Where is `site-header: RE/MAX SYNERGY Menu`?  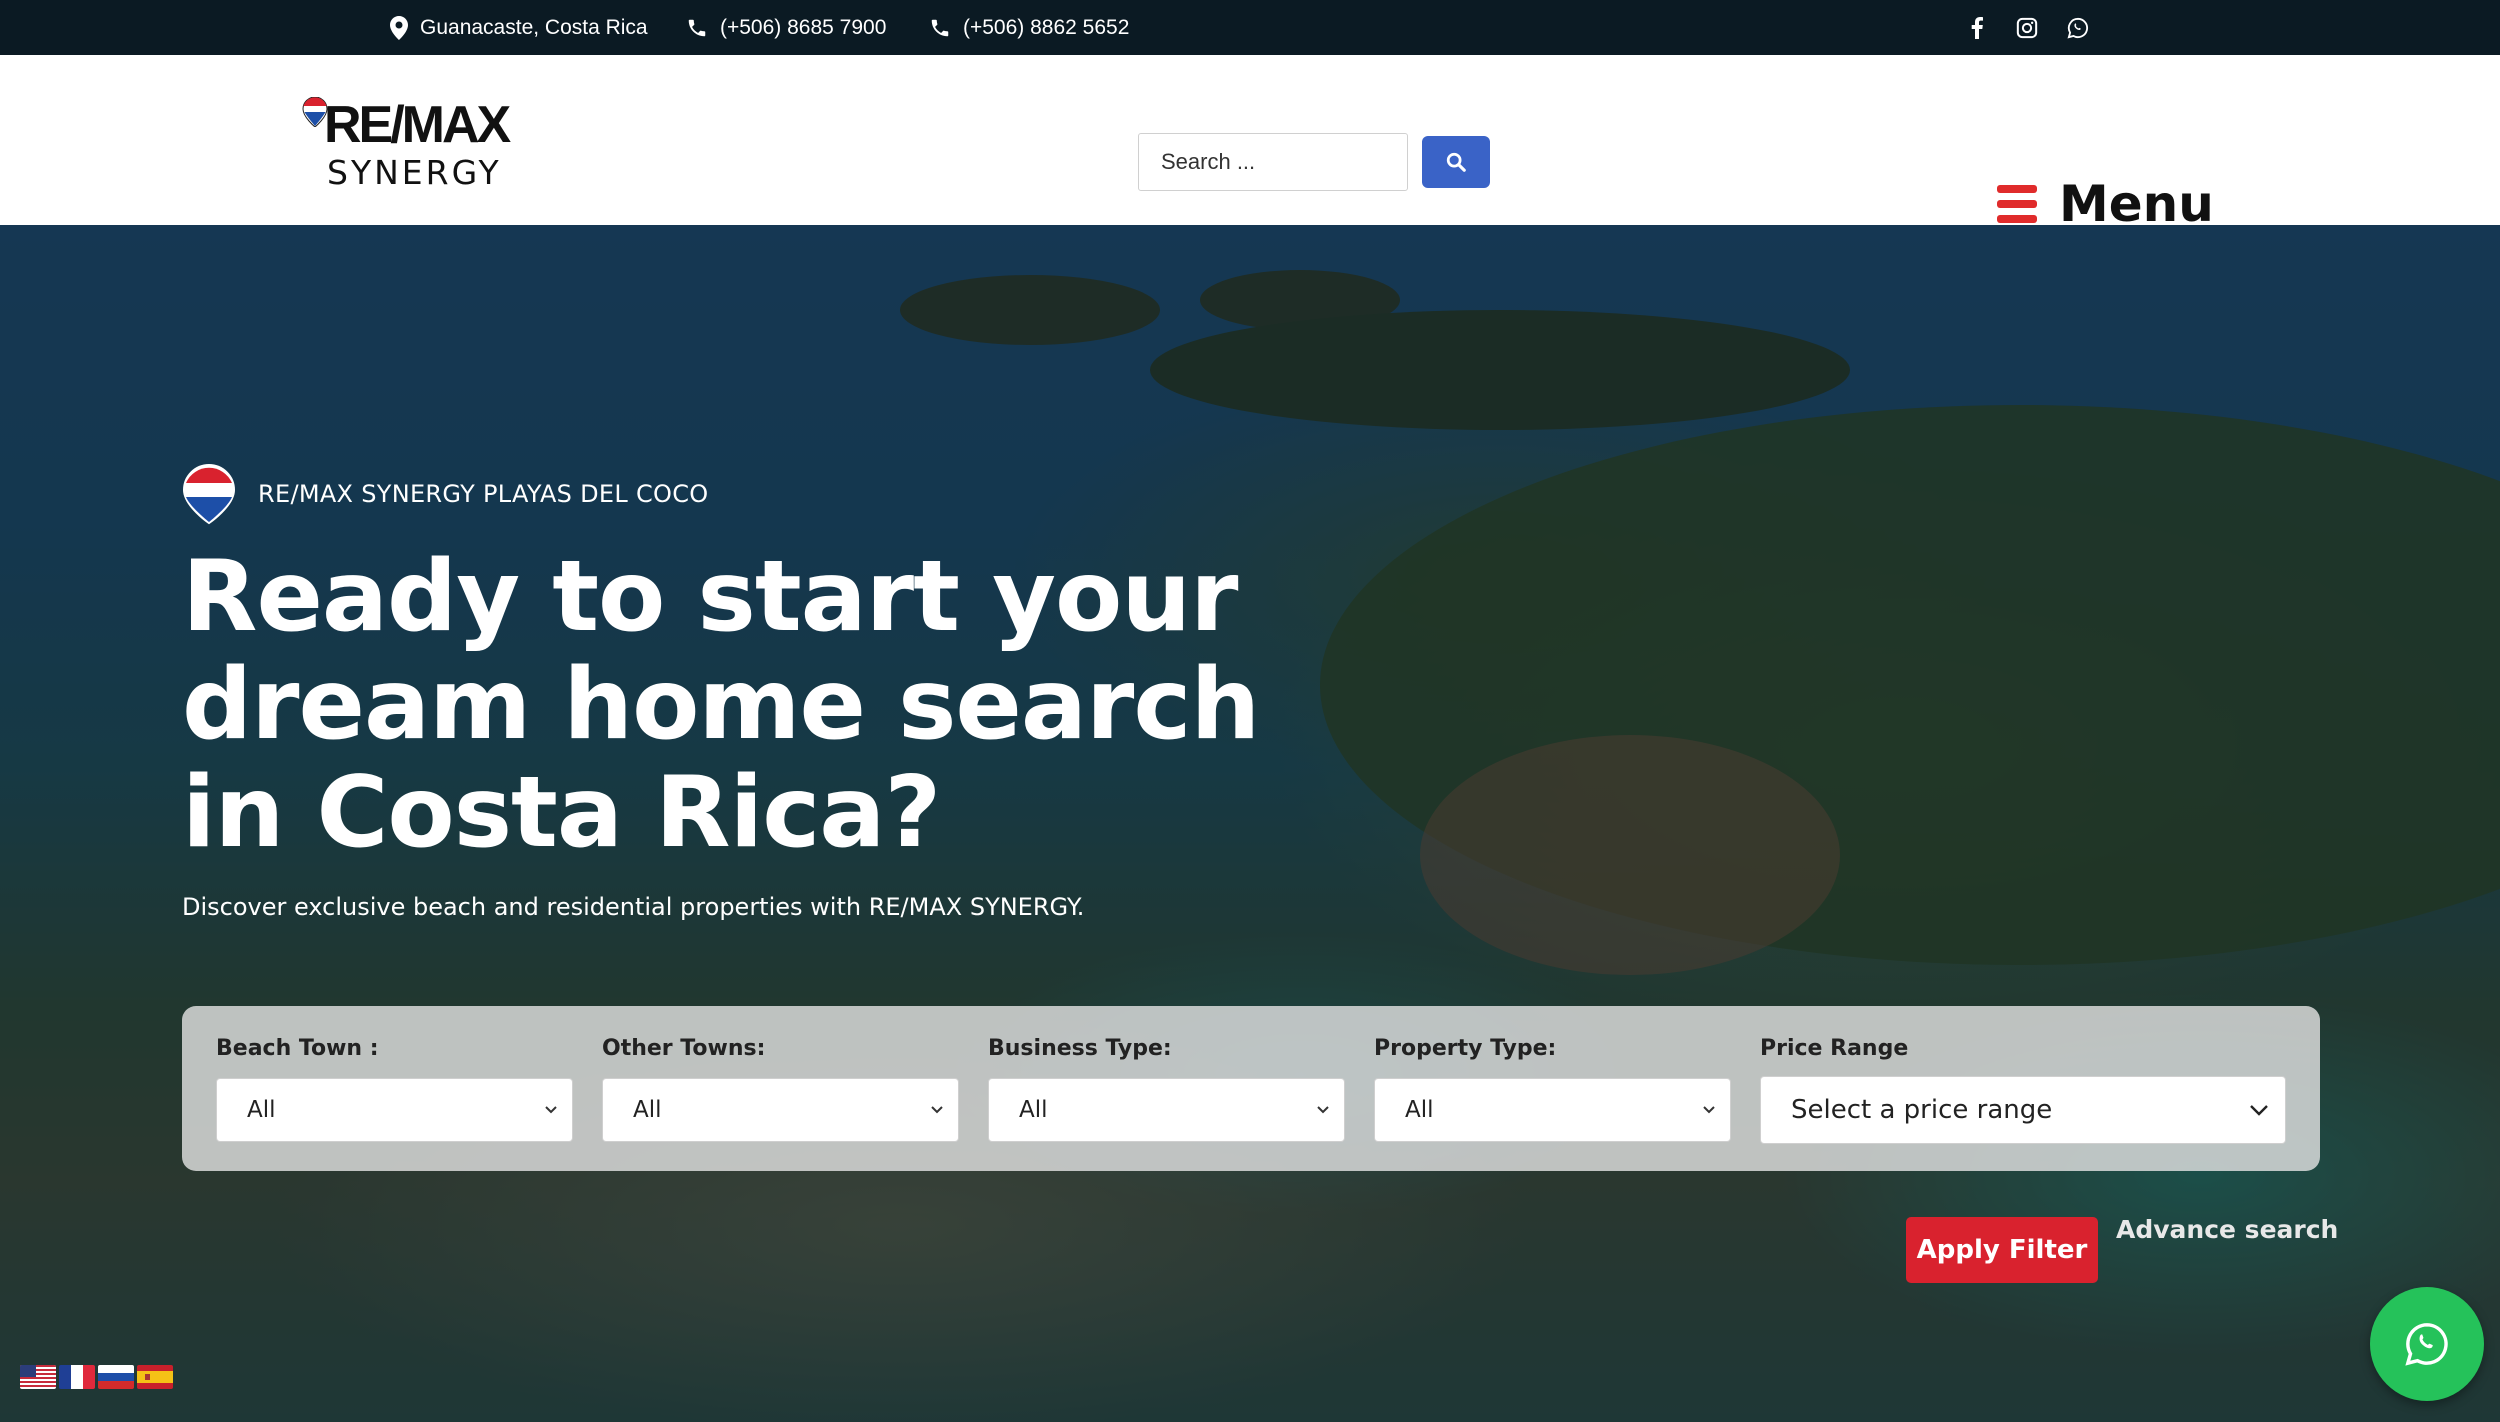
site-header: RE/MAX SYNERGY Menu is located at coordinates (1250, 144).